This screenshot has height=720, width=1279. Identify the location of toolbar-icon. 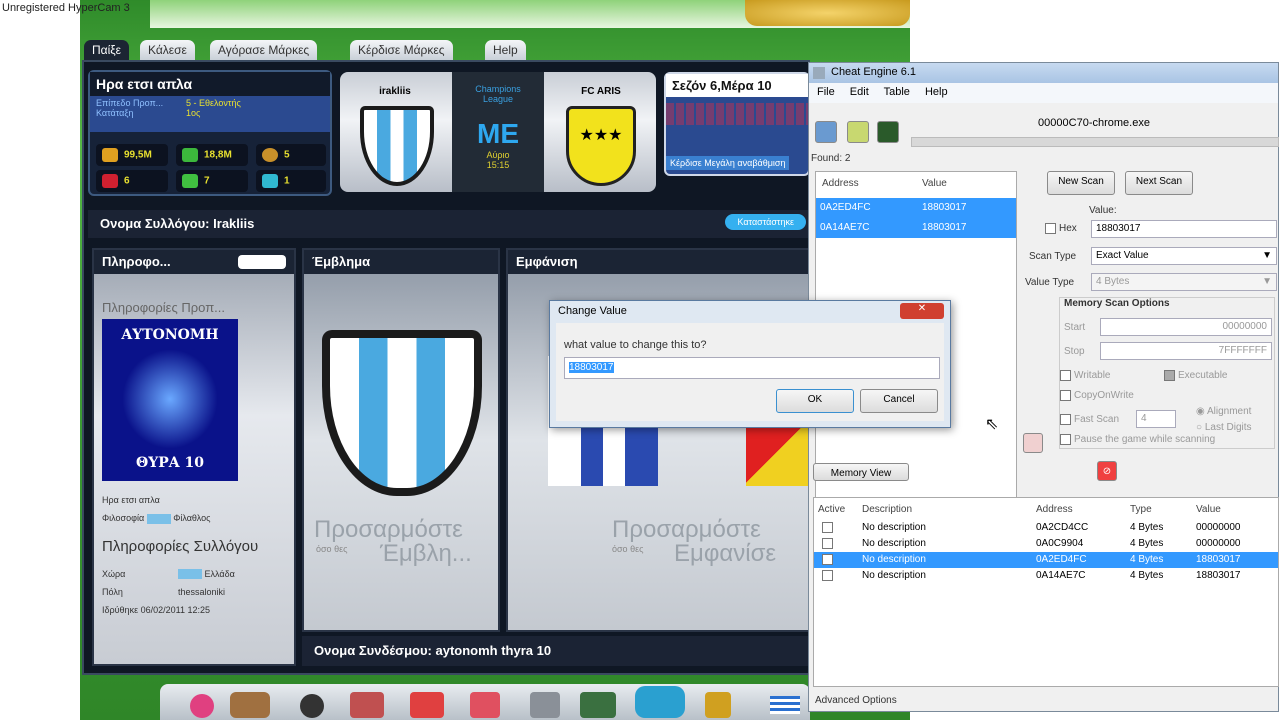
(202, 706).